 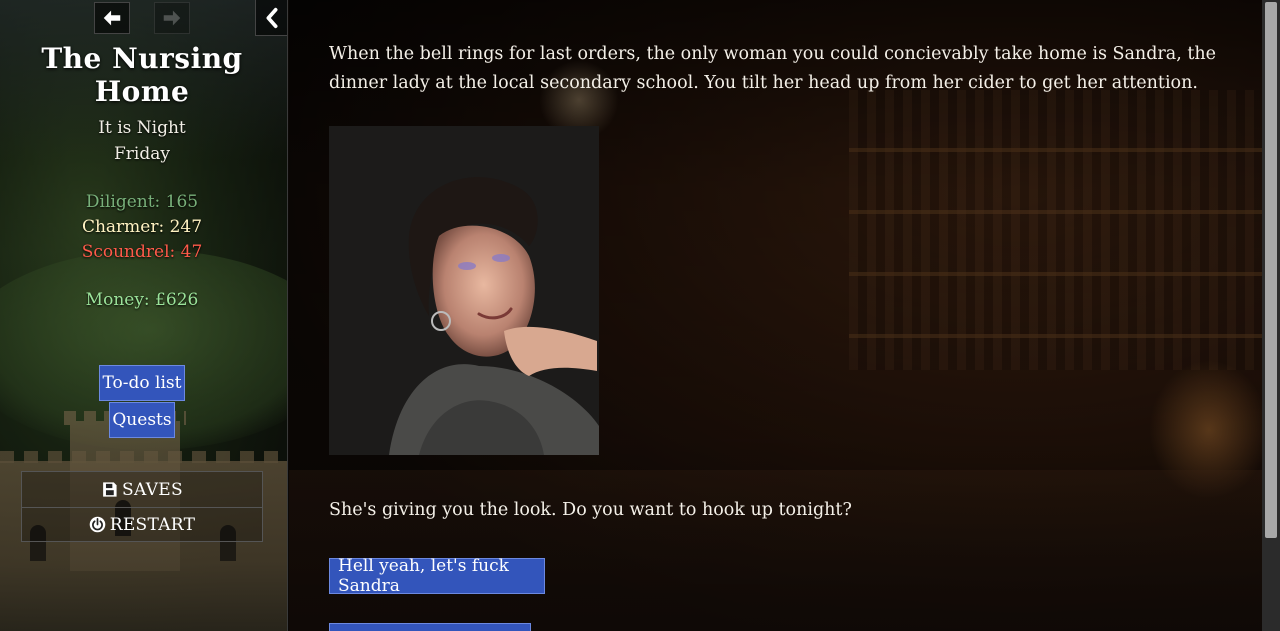 What do you see at coordinates (142, 141) in the screenshot?
I see `time-display: It is Night Friday` at bounding box center [142, 141].